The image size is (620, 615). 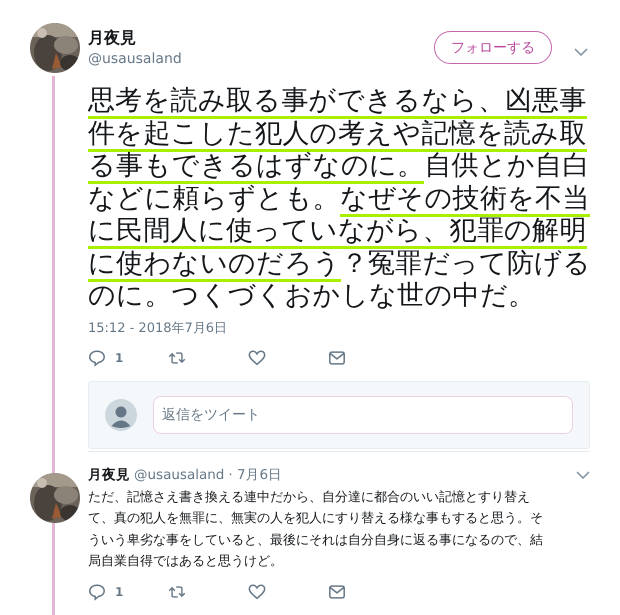 What do you see at coordinates (363, 415) in the screenshot?
I see `reply-input-field: 返信をツイート` at bounding box center [363, 415].